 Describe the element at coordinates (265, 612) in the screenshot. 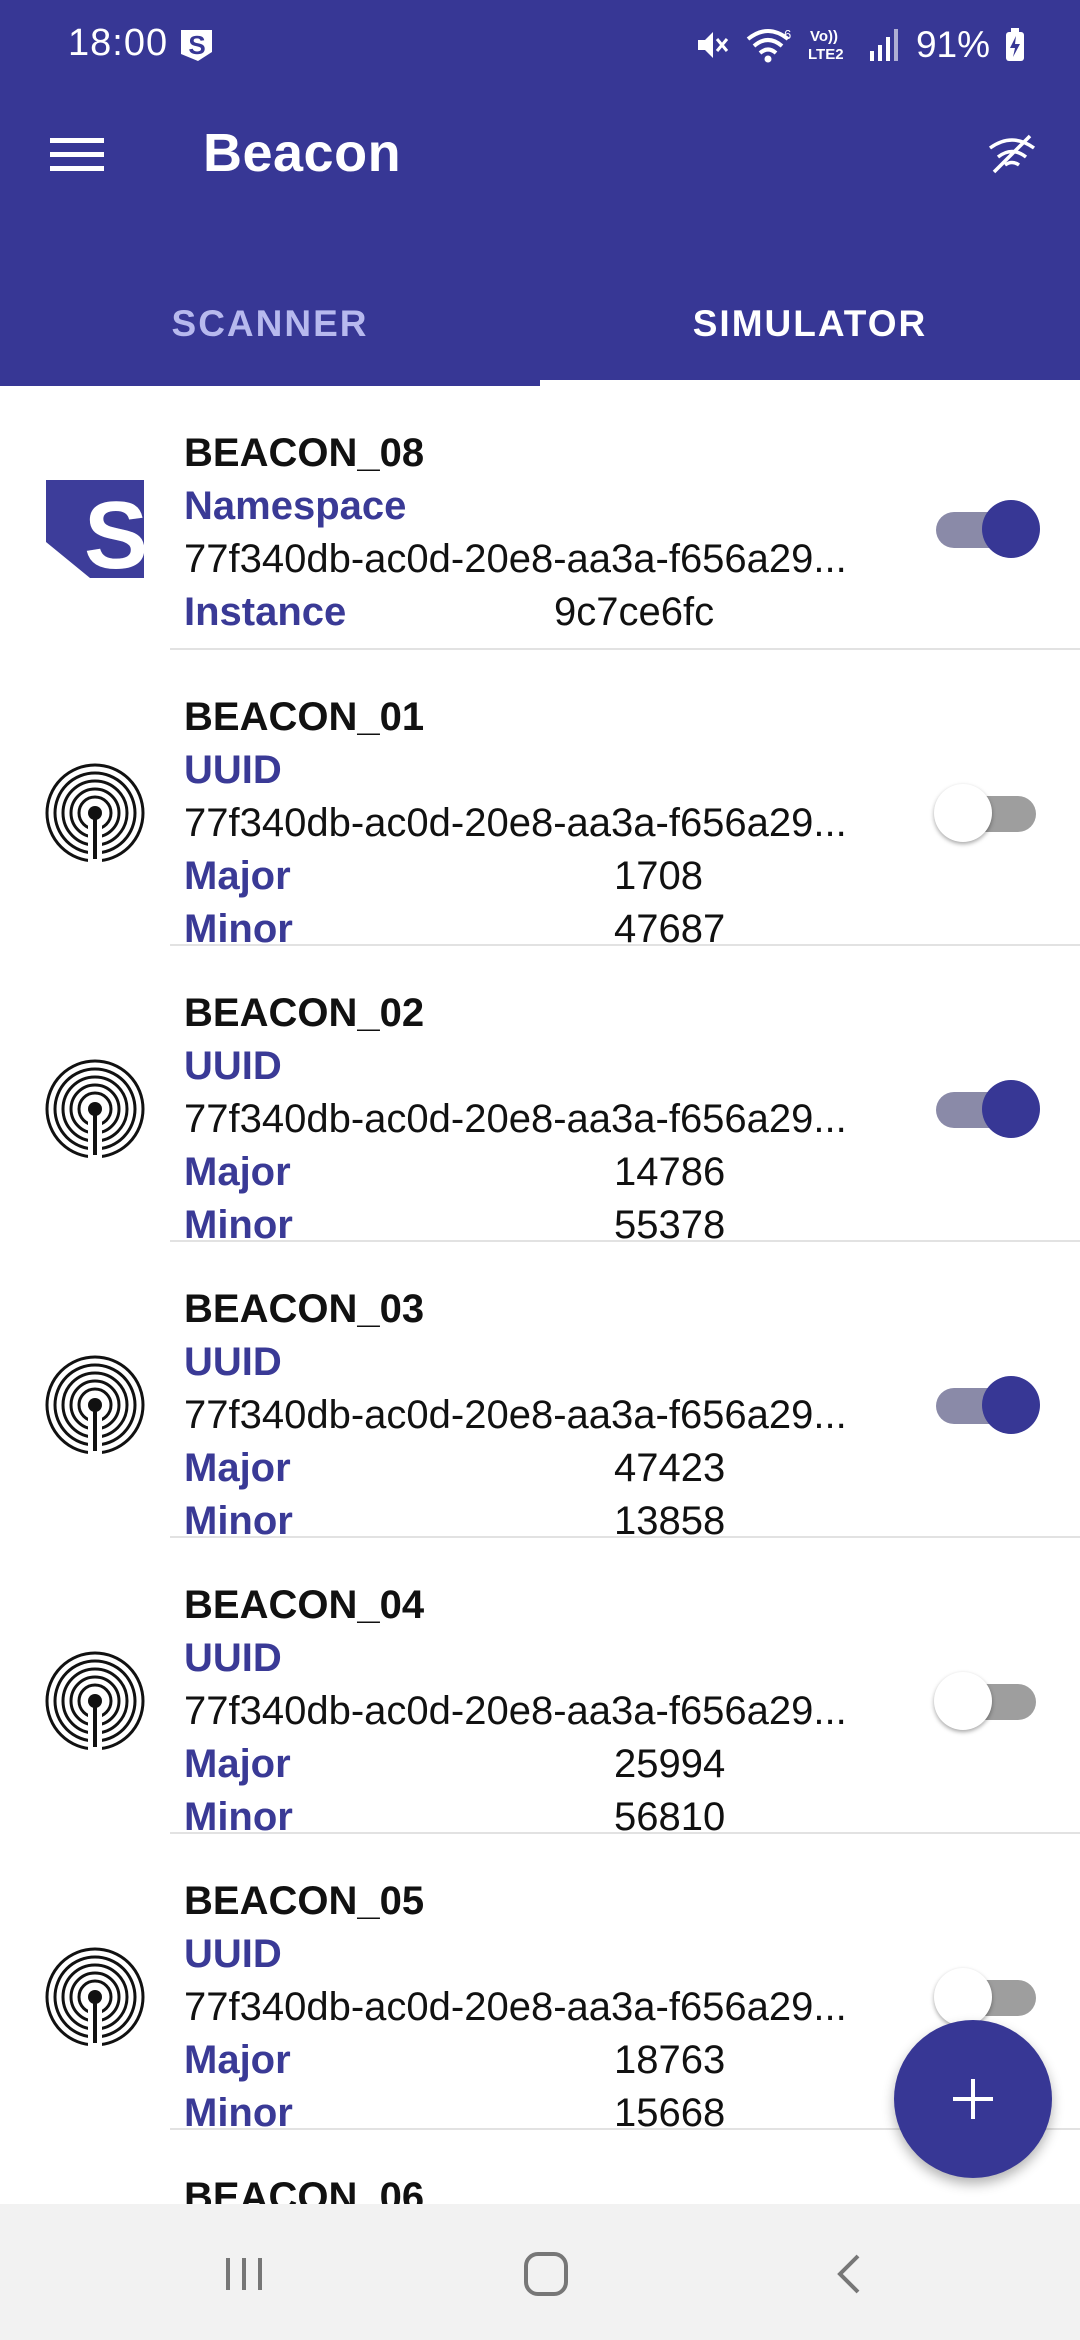

I see `instance-label: Instance` at that location.